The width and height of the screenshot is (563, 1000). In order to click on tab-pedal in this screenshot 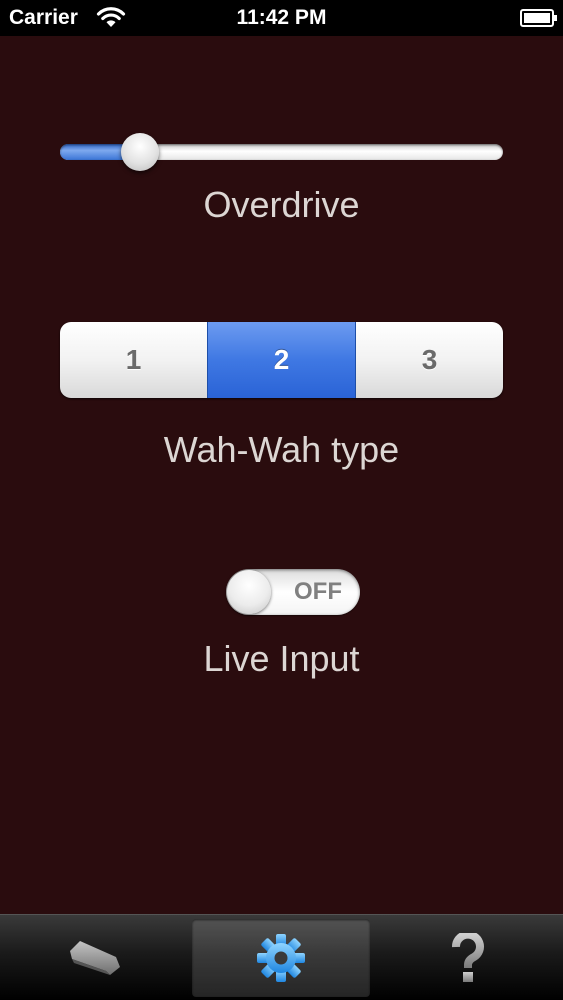, I will do `click(95, 958)`.